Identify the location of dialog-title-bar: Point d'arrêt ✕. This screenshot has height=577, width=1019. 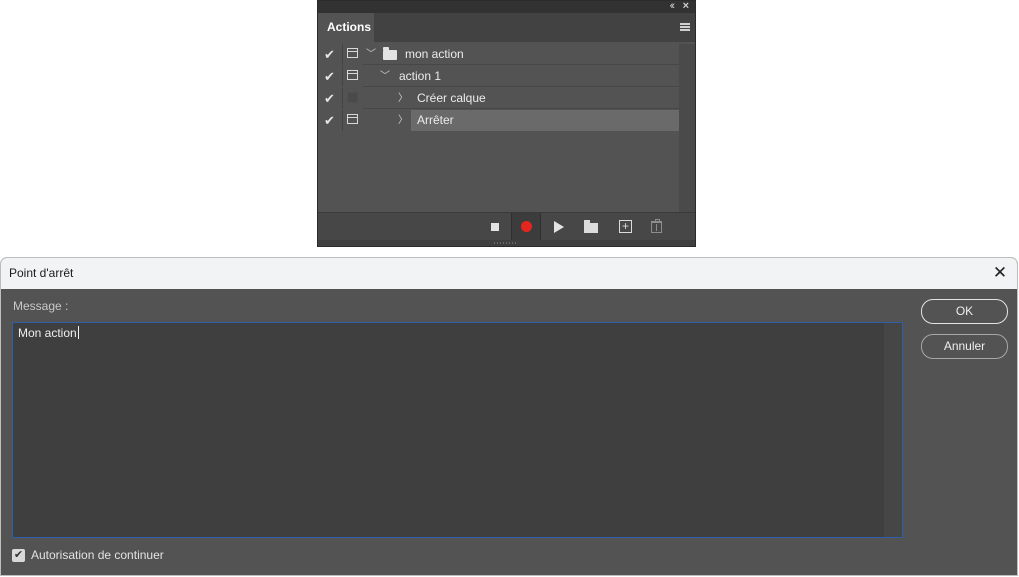
(509, 273).